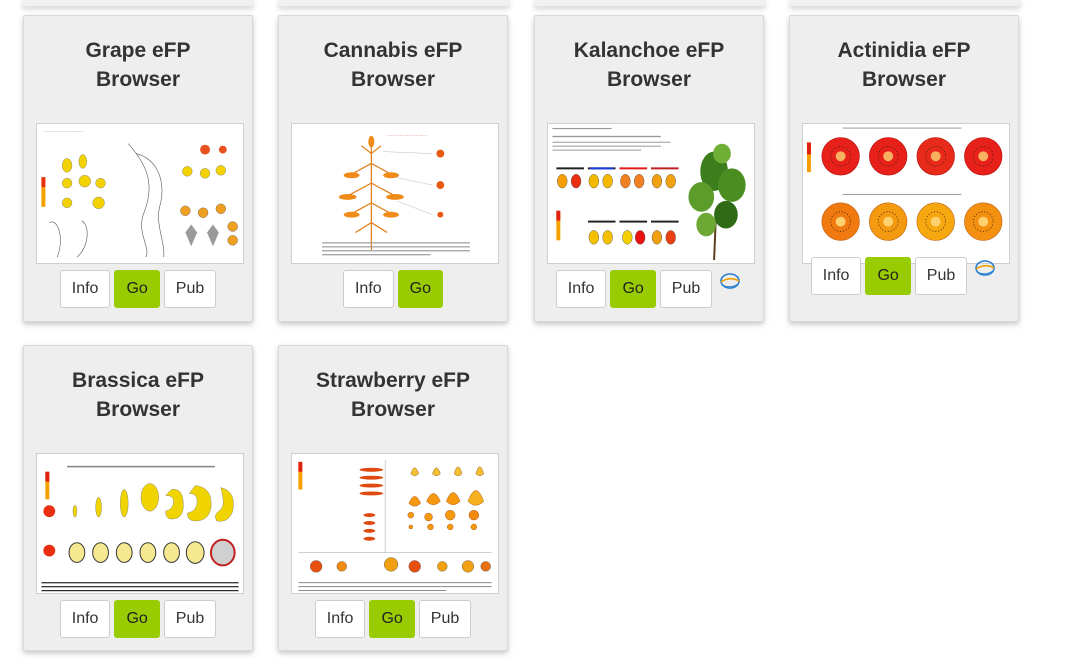  Describe the element at coordinates (393, 65) in the screenshot. I see `card-title: Cannabis eFP Browser` at that location.